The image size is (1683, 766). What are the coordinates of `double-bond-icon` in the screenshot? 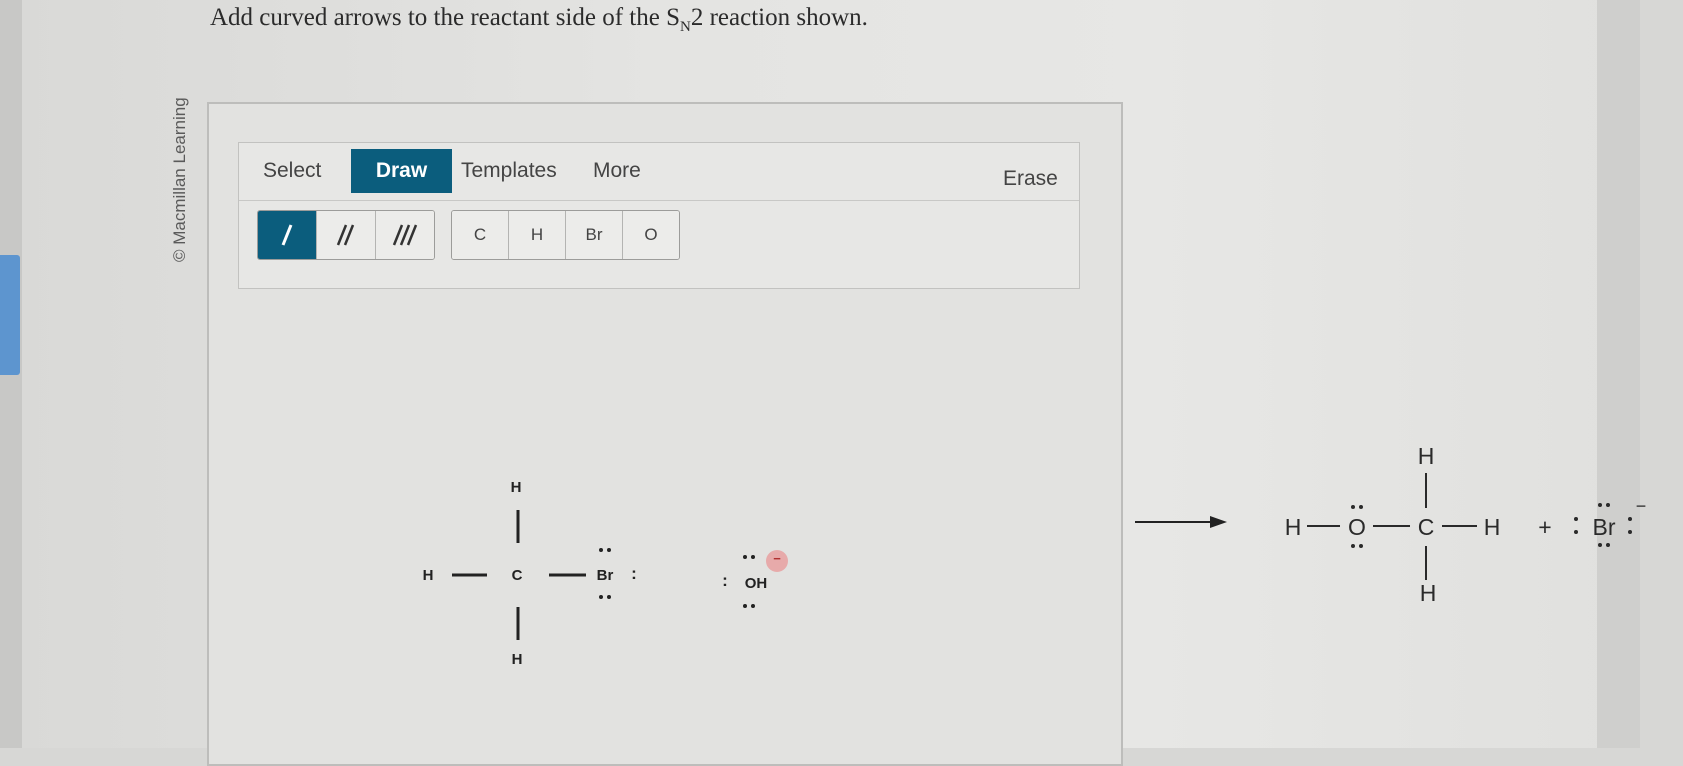 It's located at (345, 235).